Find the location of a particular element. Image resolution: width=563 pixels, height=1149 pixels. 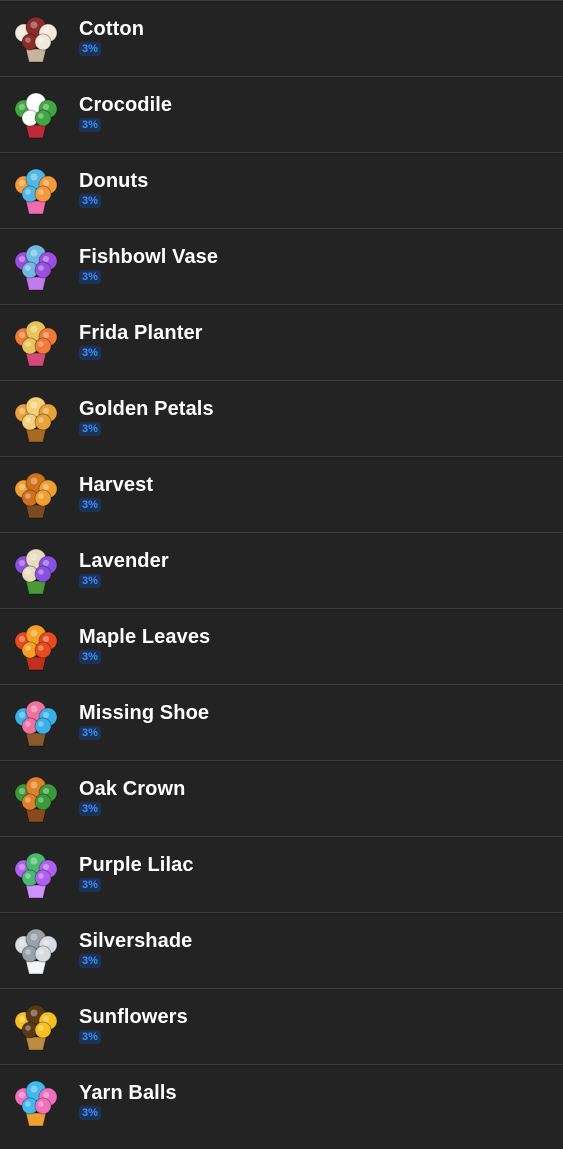

lavender-icon is located at coordinates (36, 571).